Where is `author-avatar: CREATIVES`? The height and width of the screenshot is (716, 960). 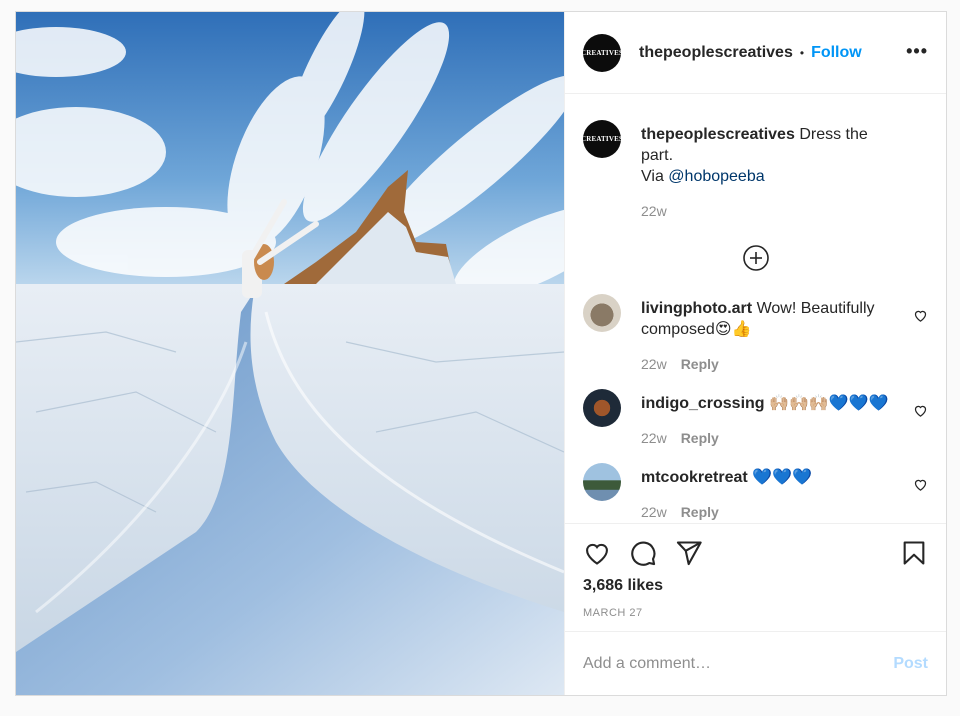 author-avatar: CREATIVES is located at coordinates (602, 52).